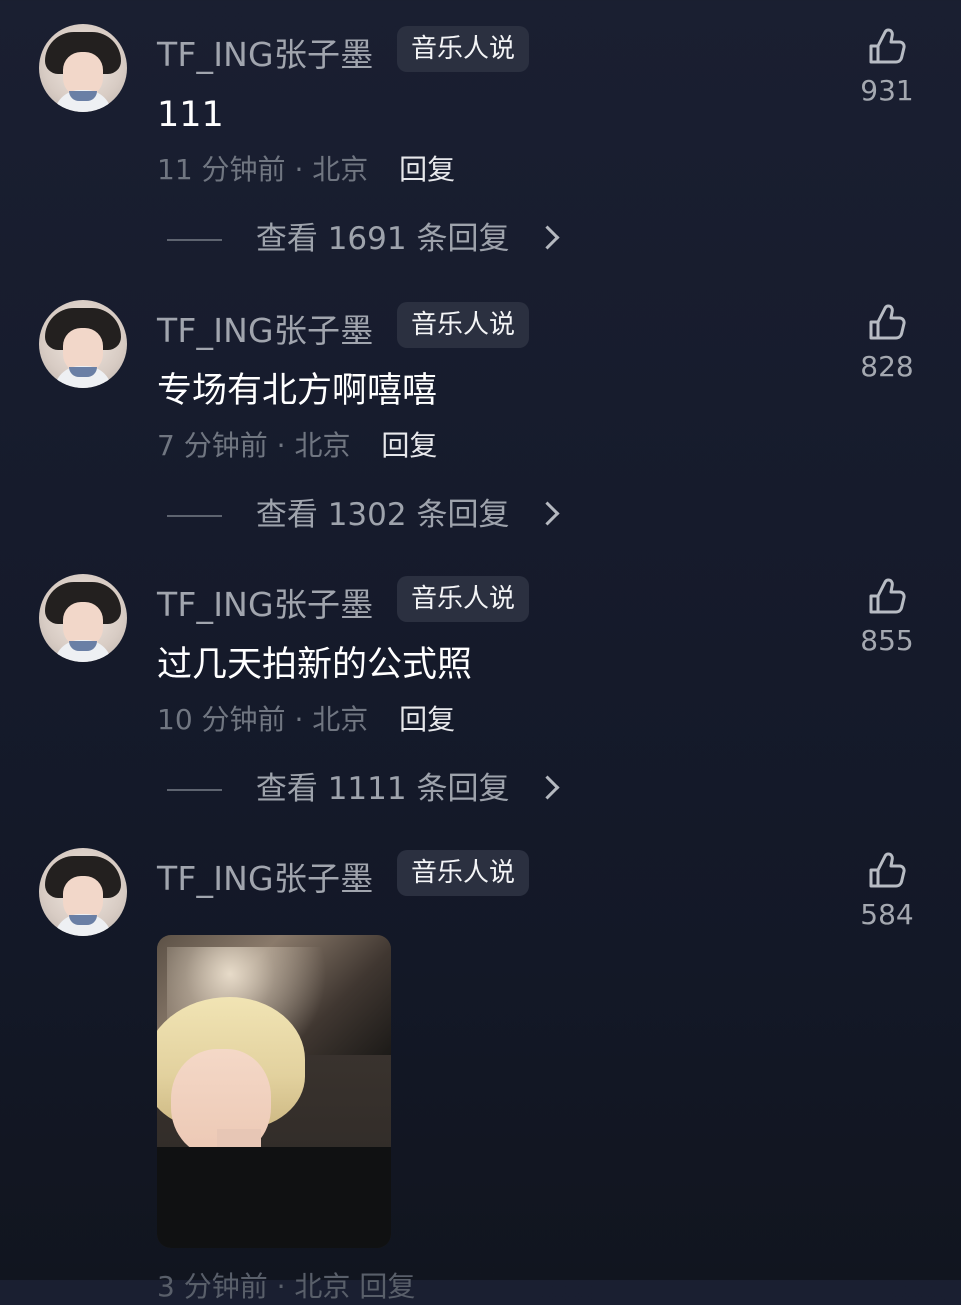 This screenshot has width=961, height=1305. What do you see at coordinates (887, 68) in the screenshot?
I see `like-button: 931` at bounding box center [887, 68].